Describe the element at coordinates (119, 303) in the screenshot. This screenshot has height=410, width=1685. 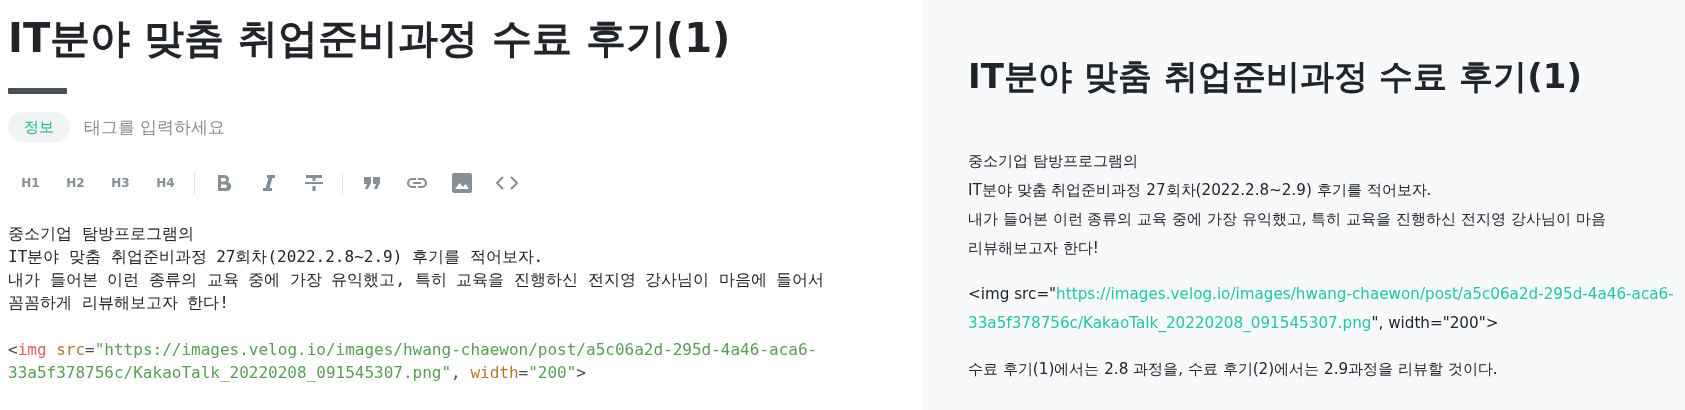
I see `code-line: 꼼꼼하게 리뷰해보고자 한다!` at that location.